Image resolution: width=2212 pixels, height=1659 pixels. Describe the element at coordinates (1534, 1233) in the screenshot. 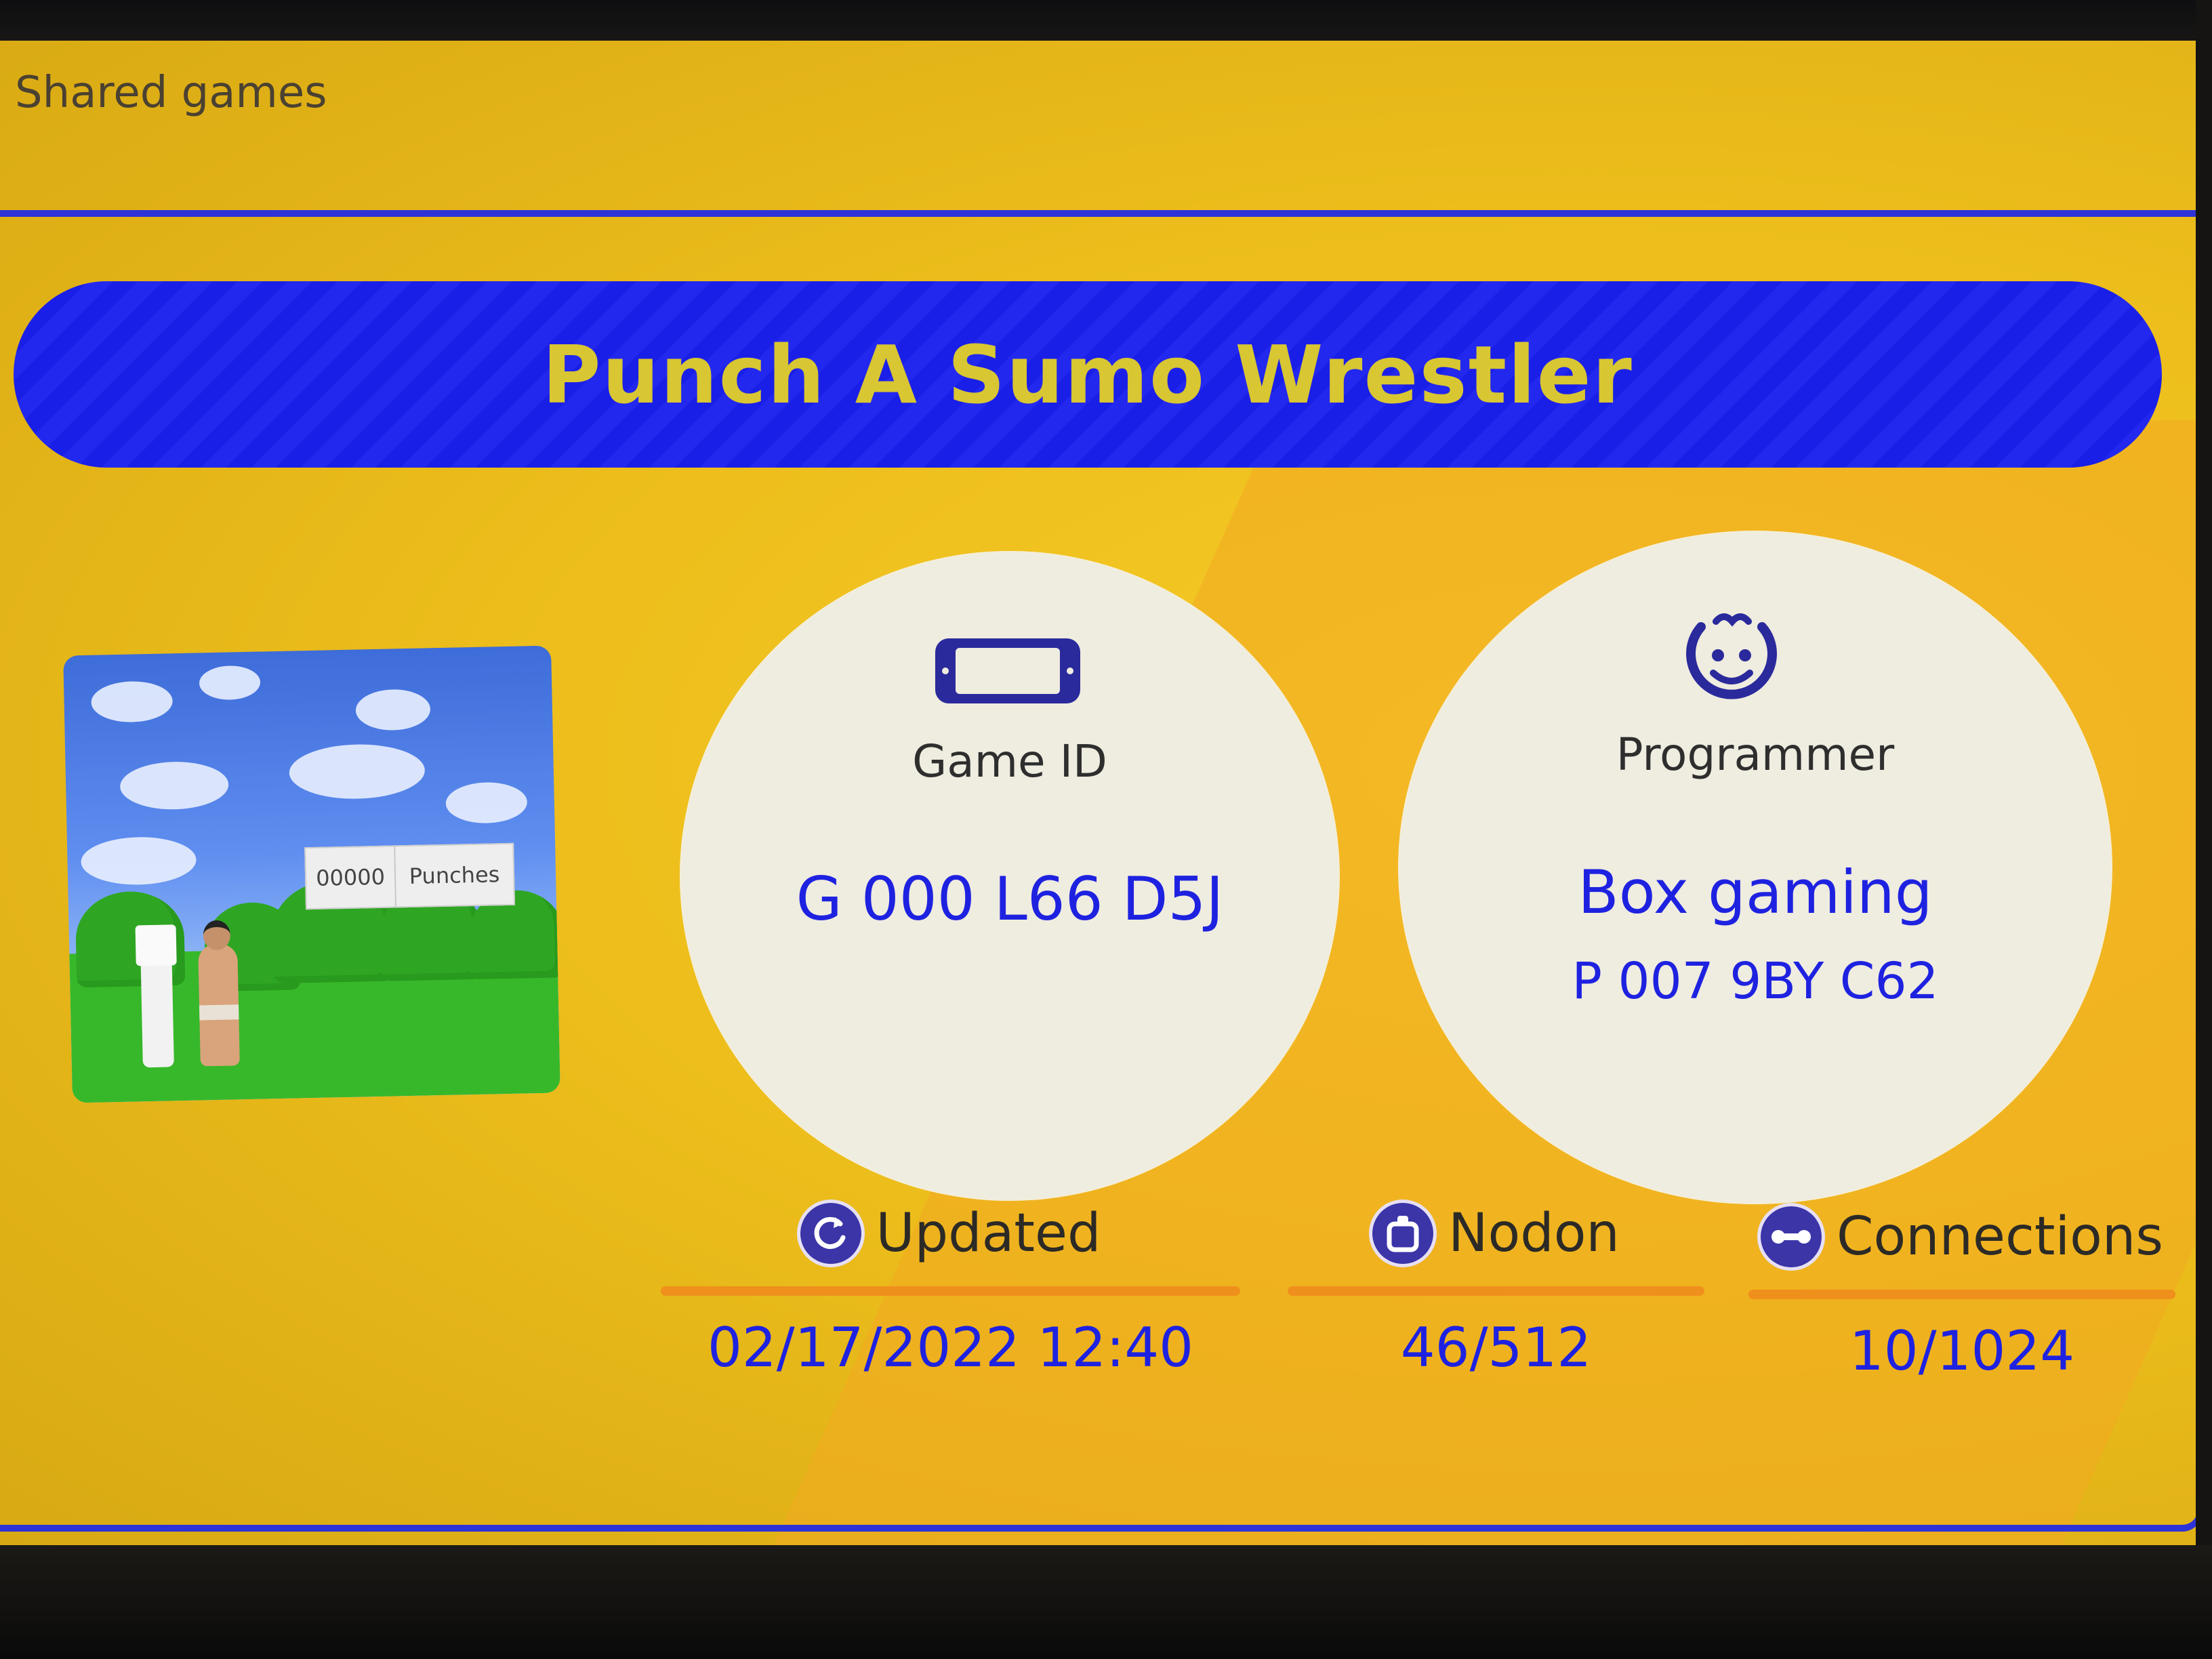

I see `nodon-label: Nodon` at that location.